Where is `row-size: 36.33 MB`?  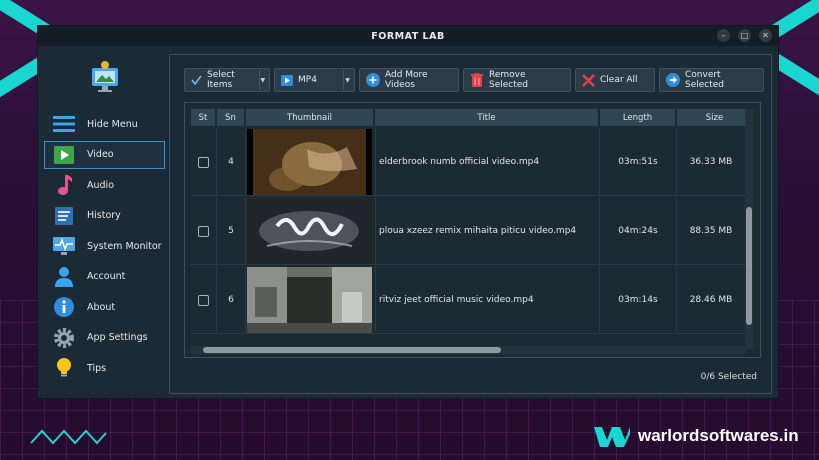 row-size: 36.33 MB is located at coordinates (711, 162).